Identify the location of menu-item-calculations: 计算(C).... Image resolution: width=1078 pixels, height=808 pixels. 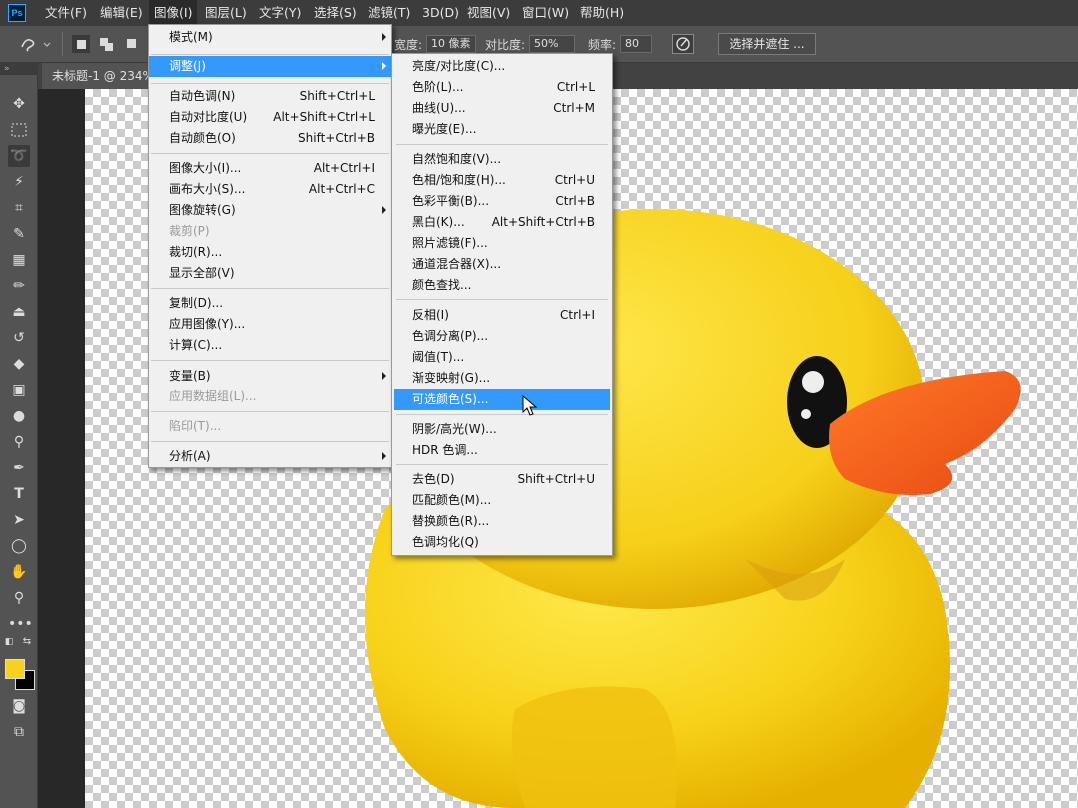
(270, 345).